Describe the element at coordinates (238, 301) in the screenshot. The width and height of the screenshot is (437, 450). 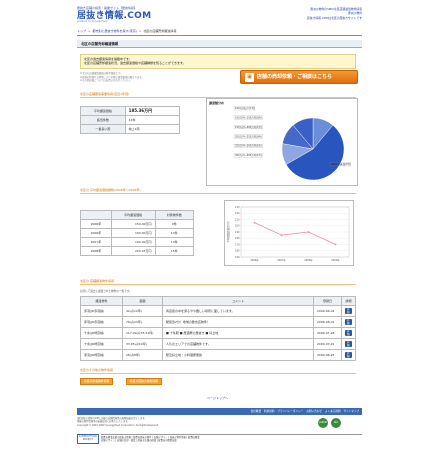
I see `col-header: コメント` at that location.